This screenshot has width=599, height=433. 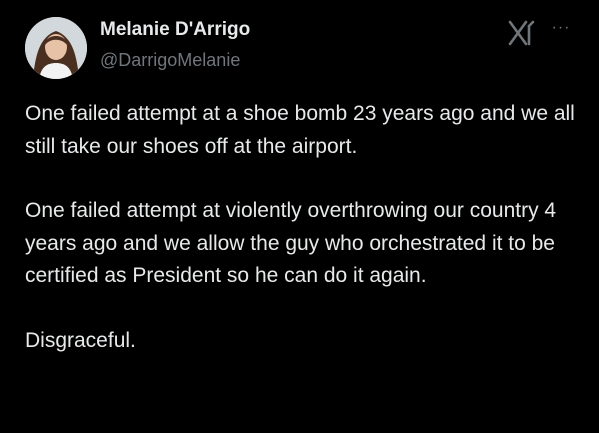 I want to click on avatar, so click(x=56, y=48).